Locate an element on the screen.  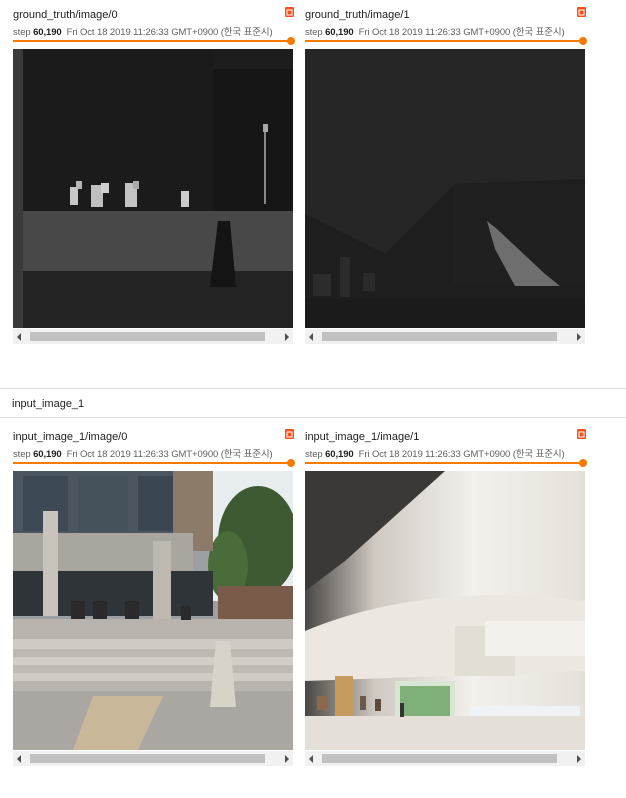
card-title: input_image_1/image/0 is located at coordinates (70, 437).